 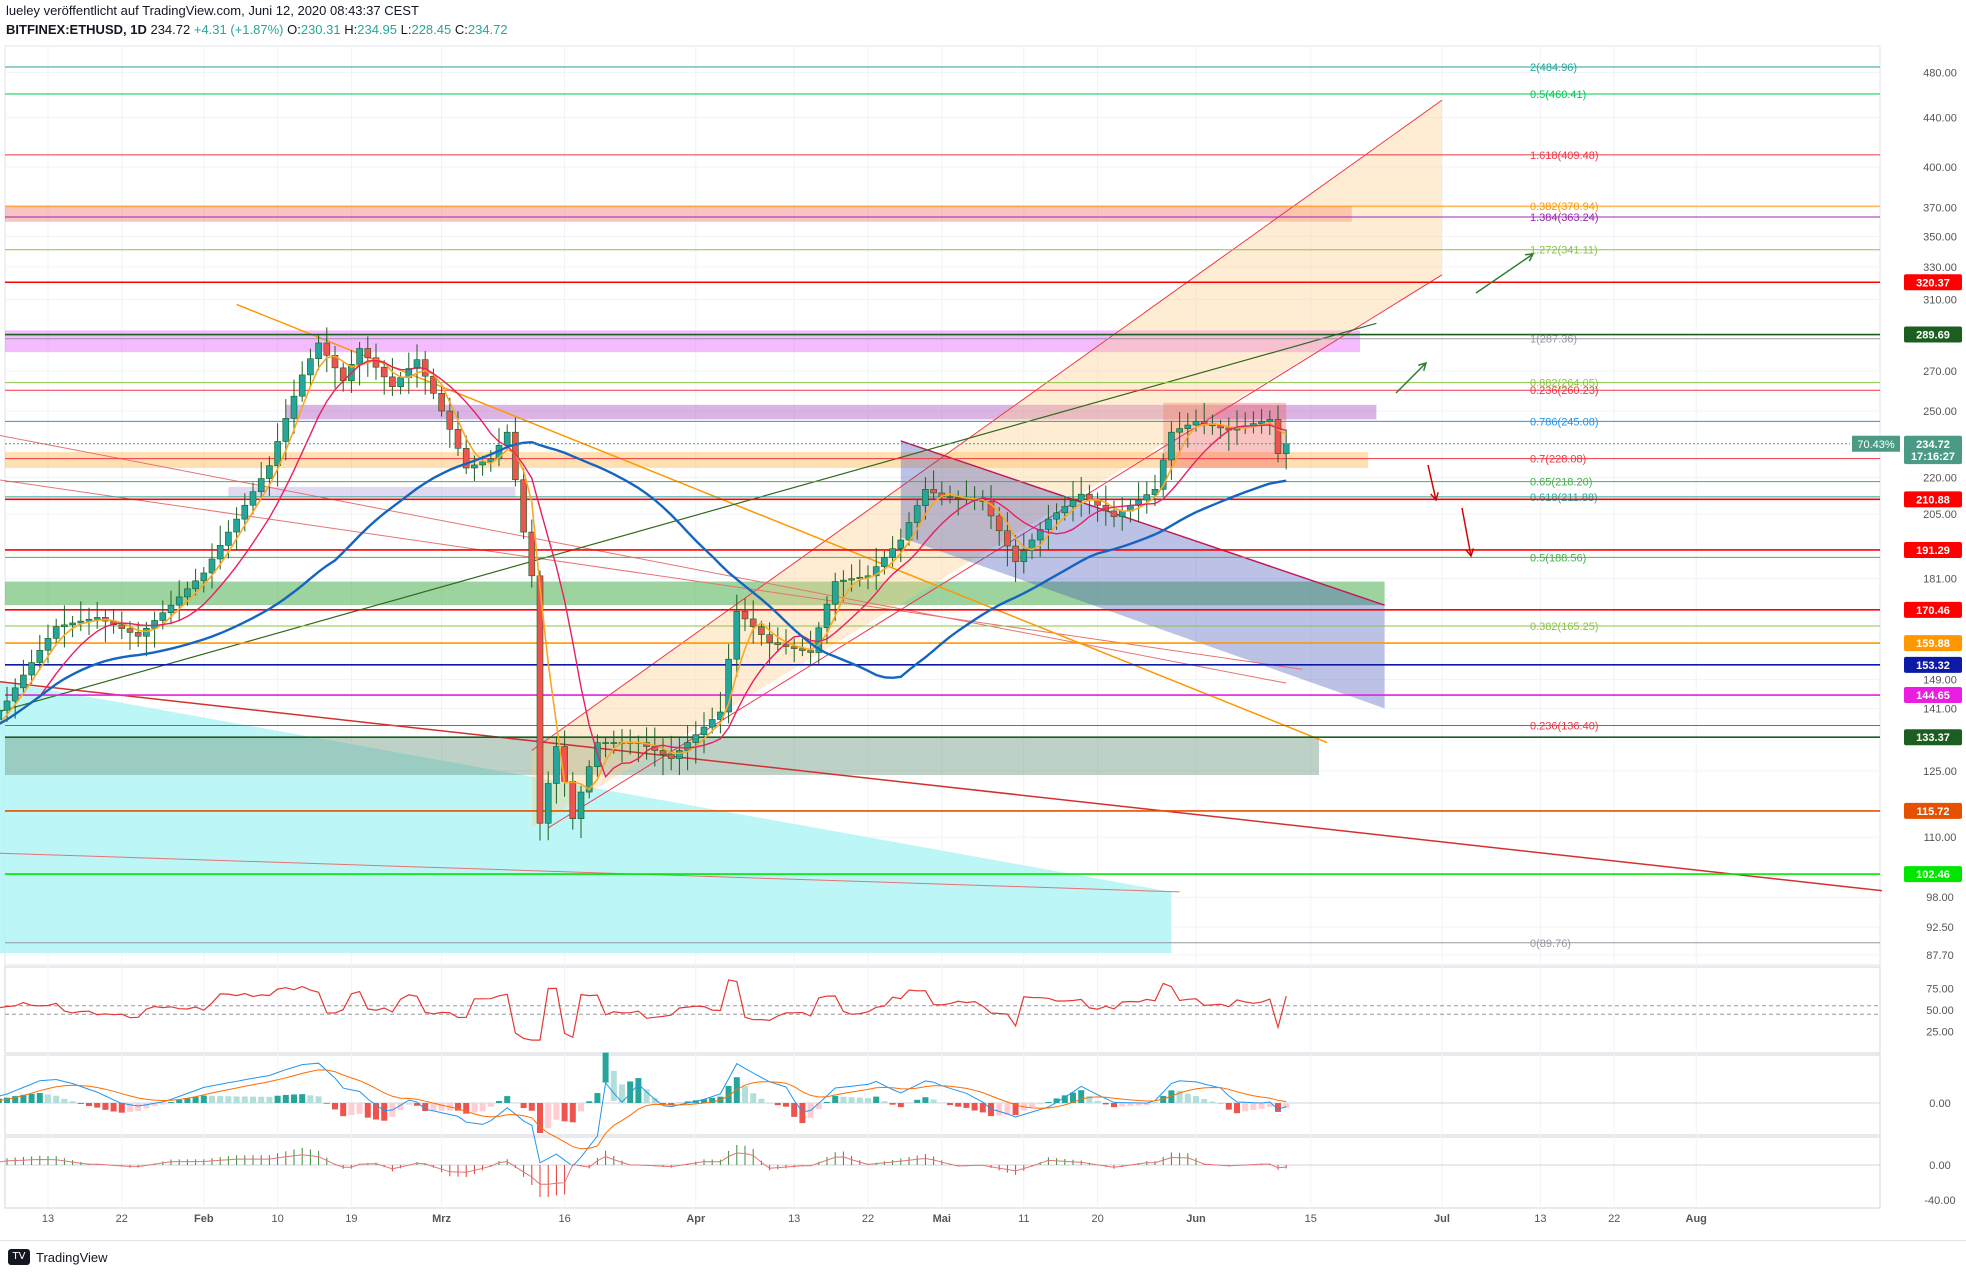 I want to click on price-badge-text: 115.72, so click(x=1932, y=812).